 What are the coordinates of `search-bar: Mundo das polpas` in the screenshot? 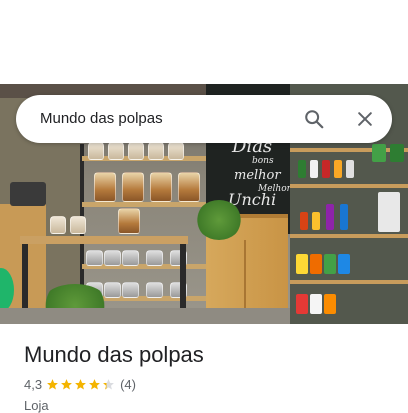 It's located at (204, 119).